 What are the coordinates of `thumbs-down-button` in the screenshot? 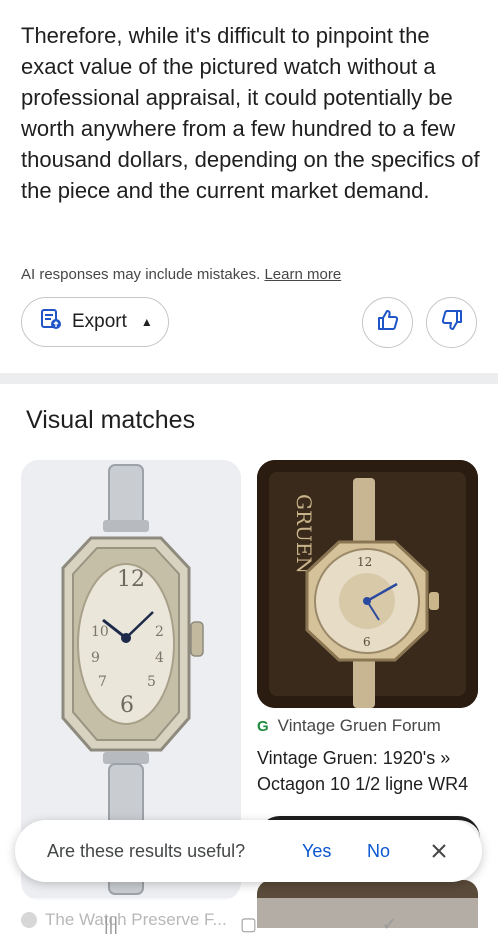 It's located at (451, 322).